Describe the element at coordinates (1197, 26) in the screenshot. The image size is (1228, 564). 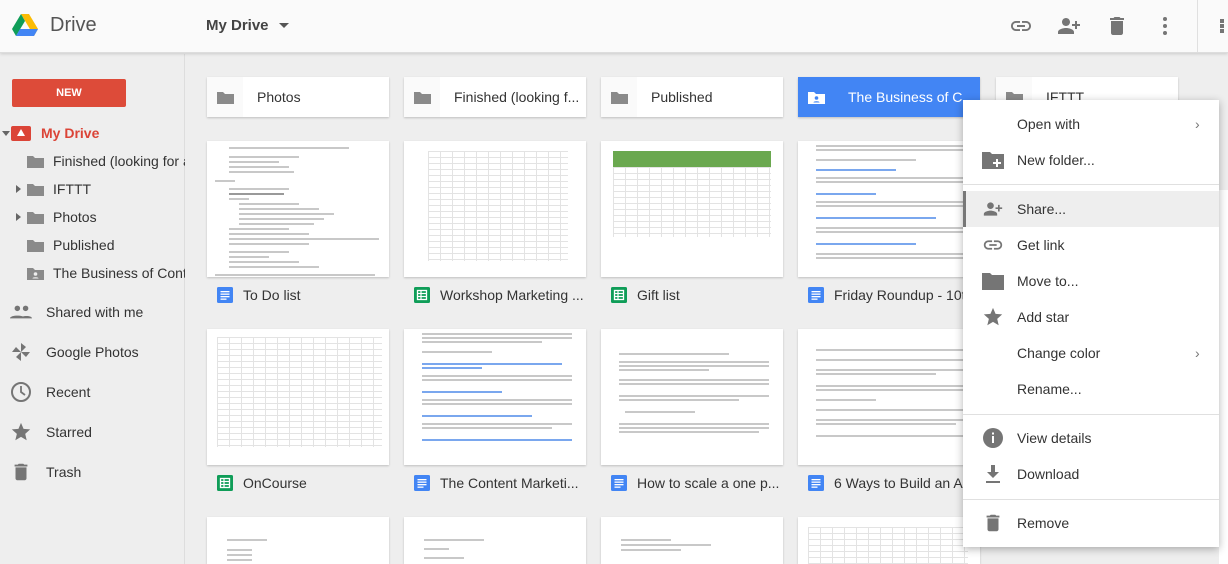
I see `toolbar-divider` at that location.